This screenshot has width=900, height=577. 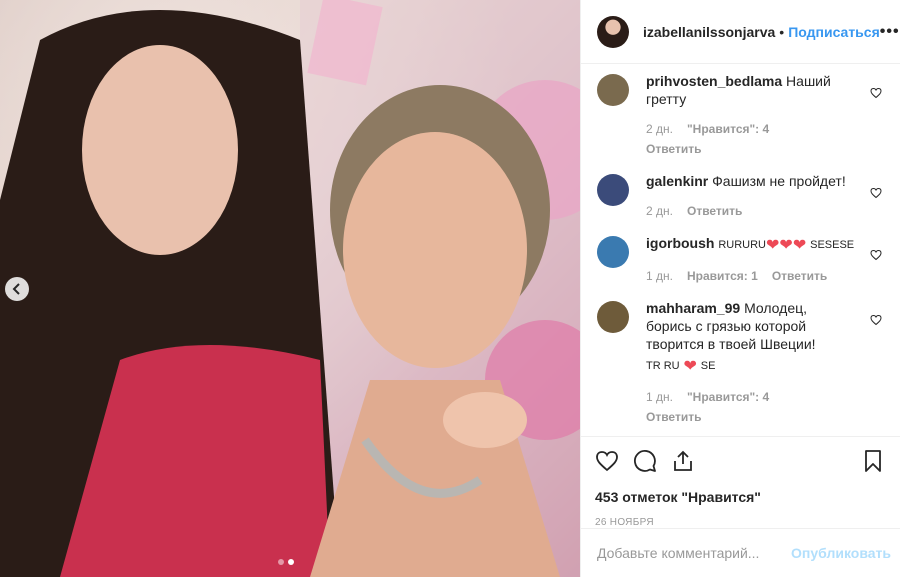 What do you see at coordinates (709, 32) in the screenshot?
I see `post-username: izabellanilssonjarva` at bounding box center [709, 32].